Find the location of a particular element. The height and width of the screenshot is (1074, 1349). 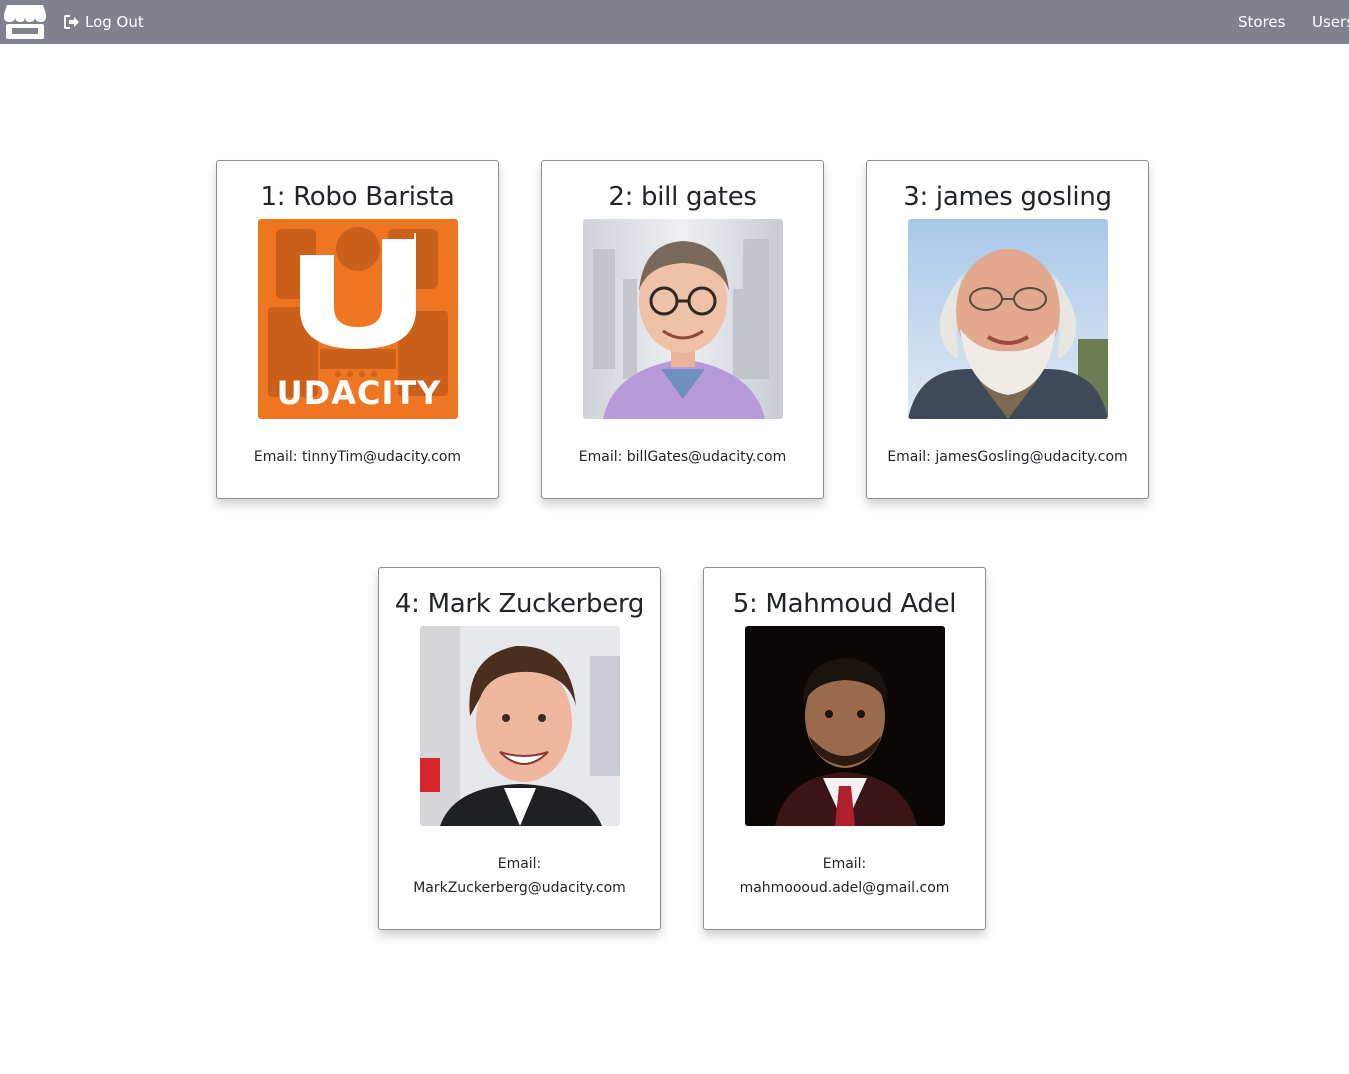

user-email: Email: MarkZuckerberg@udacity.com is located at coordinates (519, 876).